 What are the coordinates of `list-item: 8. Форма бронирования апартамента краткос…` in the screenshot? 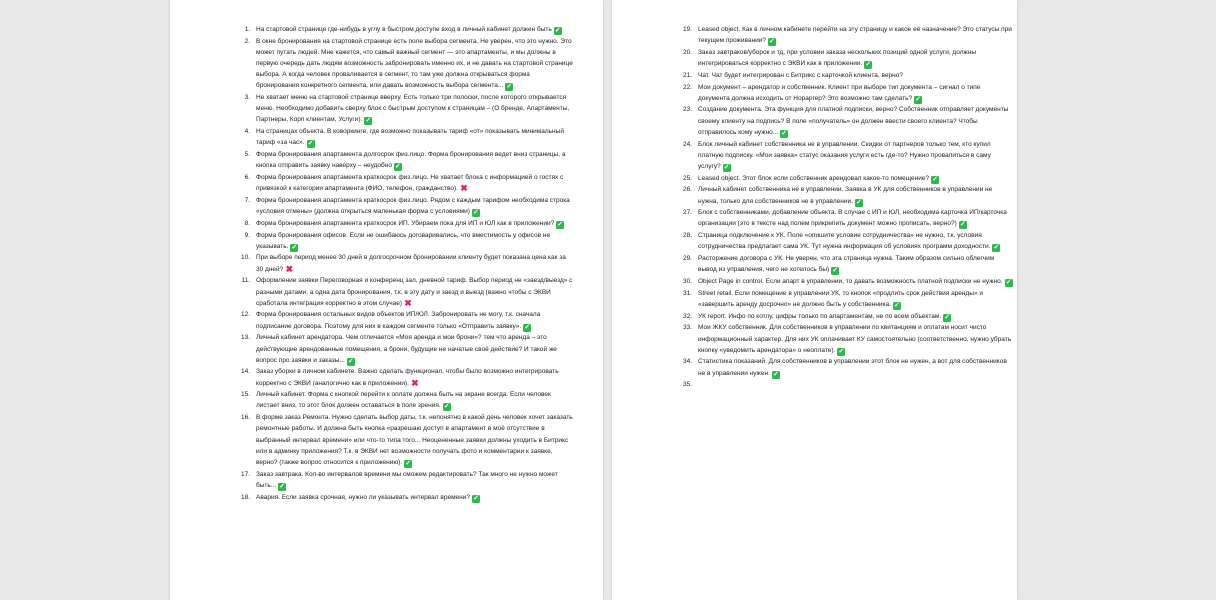 It's located at (386, 223).